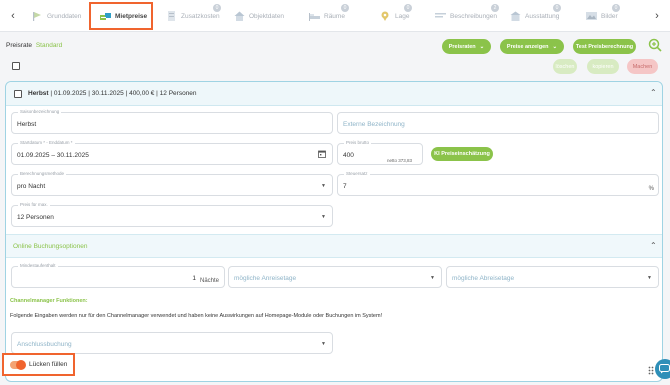  I want to click on button-label: kopieren, so click(603, 66).